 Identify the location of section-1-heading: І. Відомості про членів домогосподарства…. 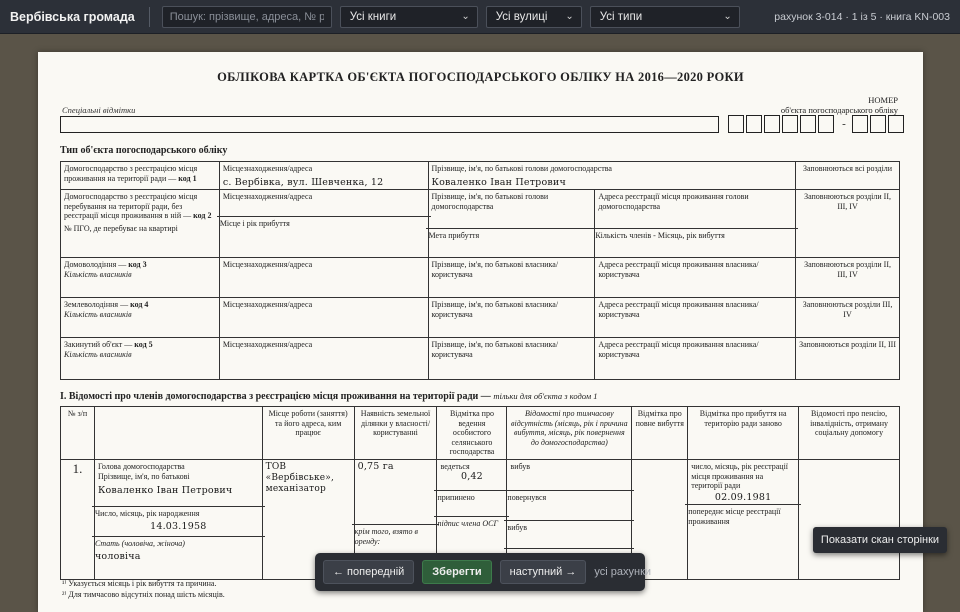
(329, 396).